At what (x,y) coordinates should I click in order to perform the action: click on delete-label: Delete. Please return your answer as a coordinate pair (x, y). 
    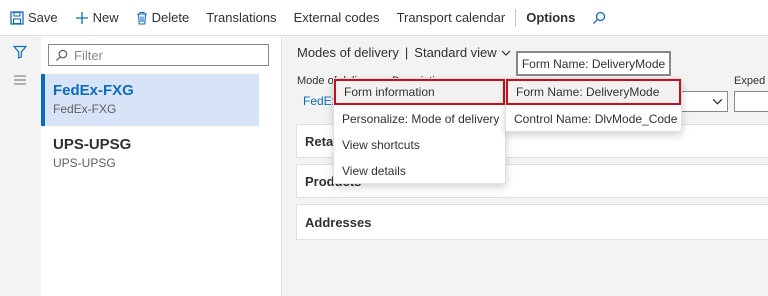
    Looking at the image, I should click on (170, 17).